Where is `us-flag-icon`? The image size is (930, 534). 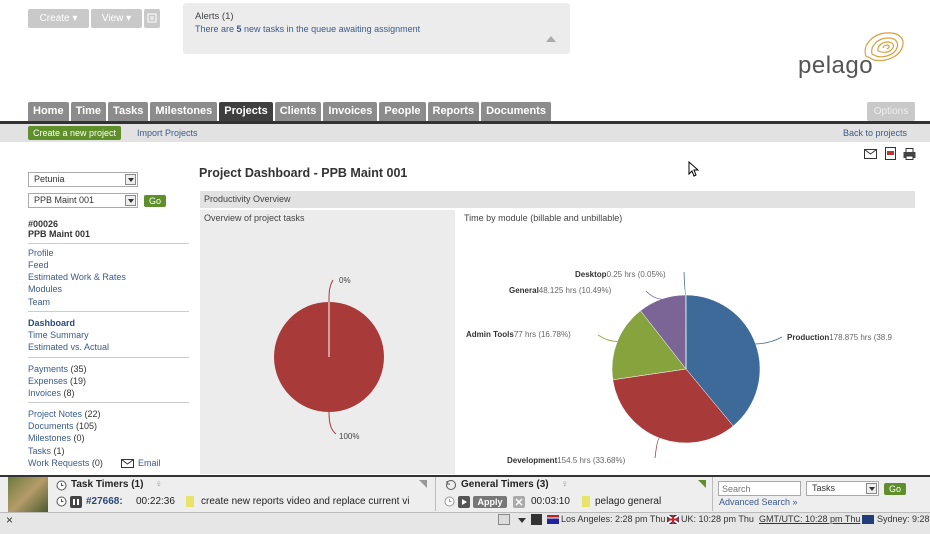
us-flag-icon is located at coordinates (553, 519).